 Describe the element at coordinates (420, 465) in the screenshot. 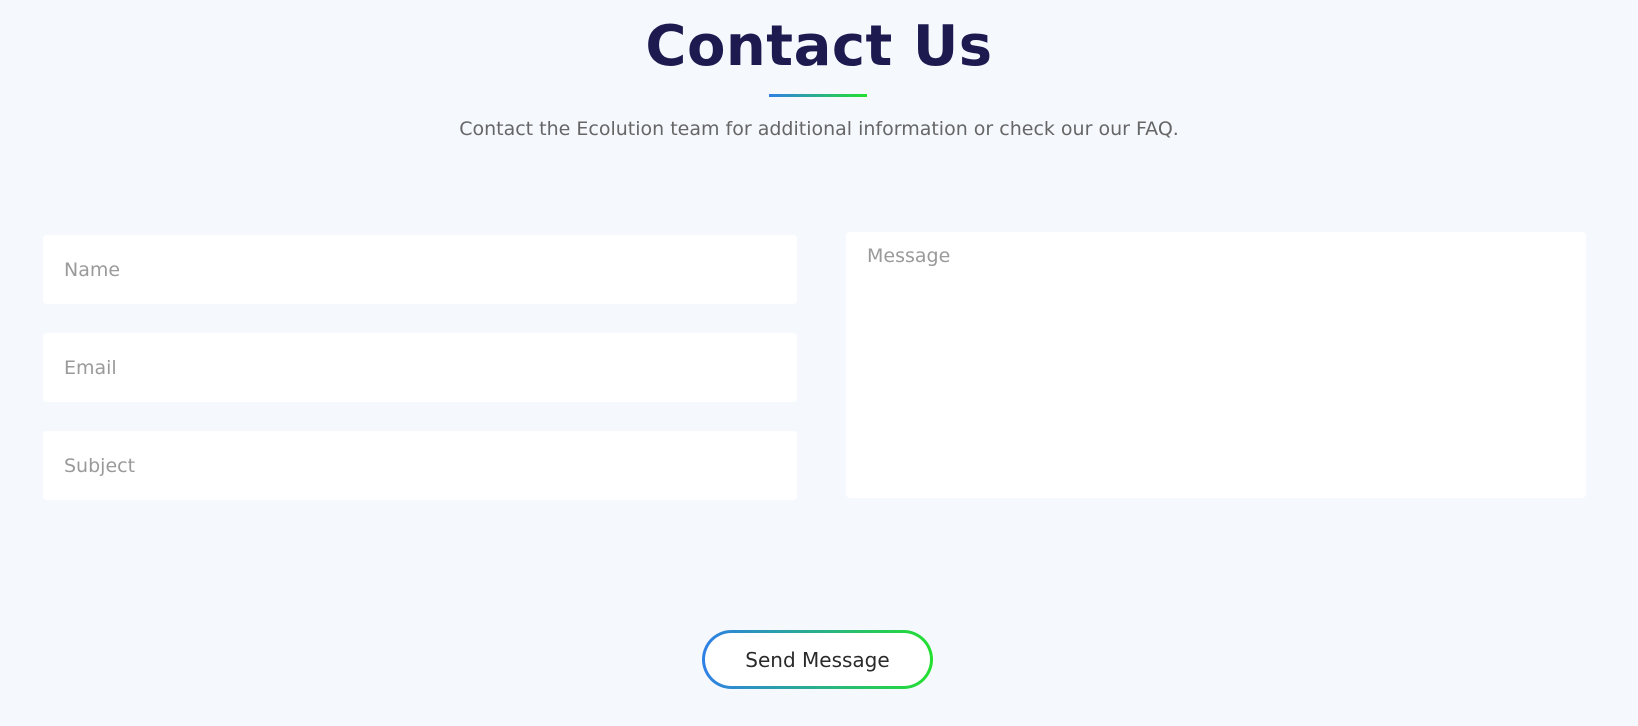

I see `subject-input` at that location.